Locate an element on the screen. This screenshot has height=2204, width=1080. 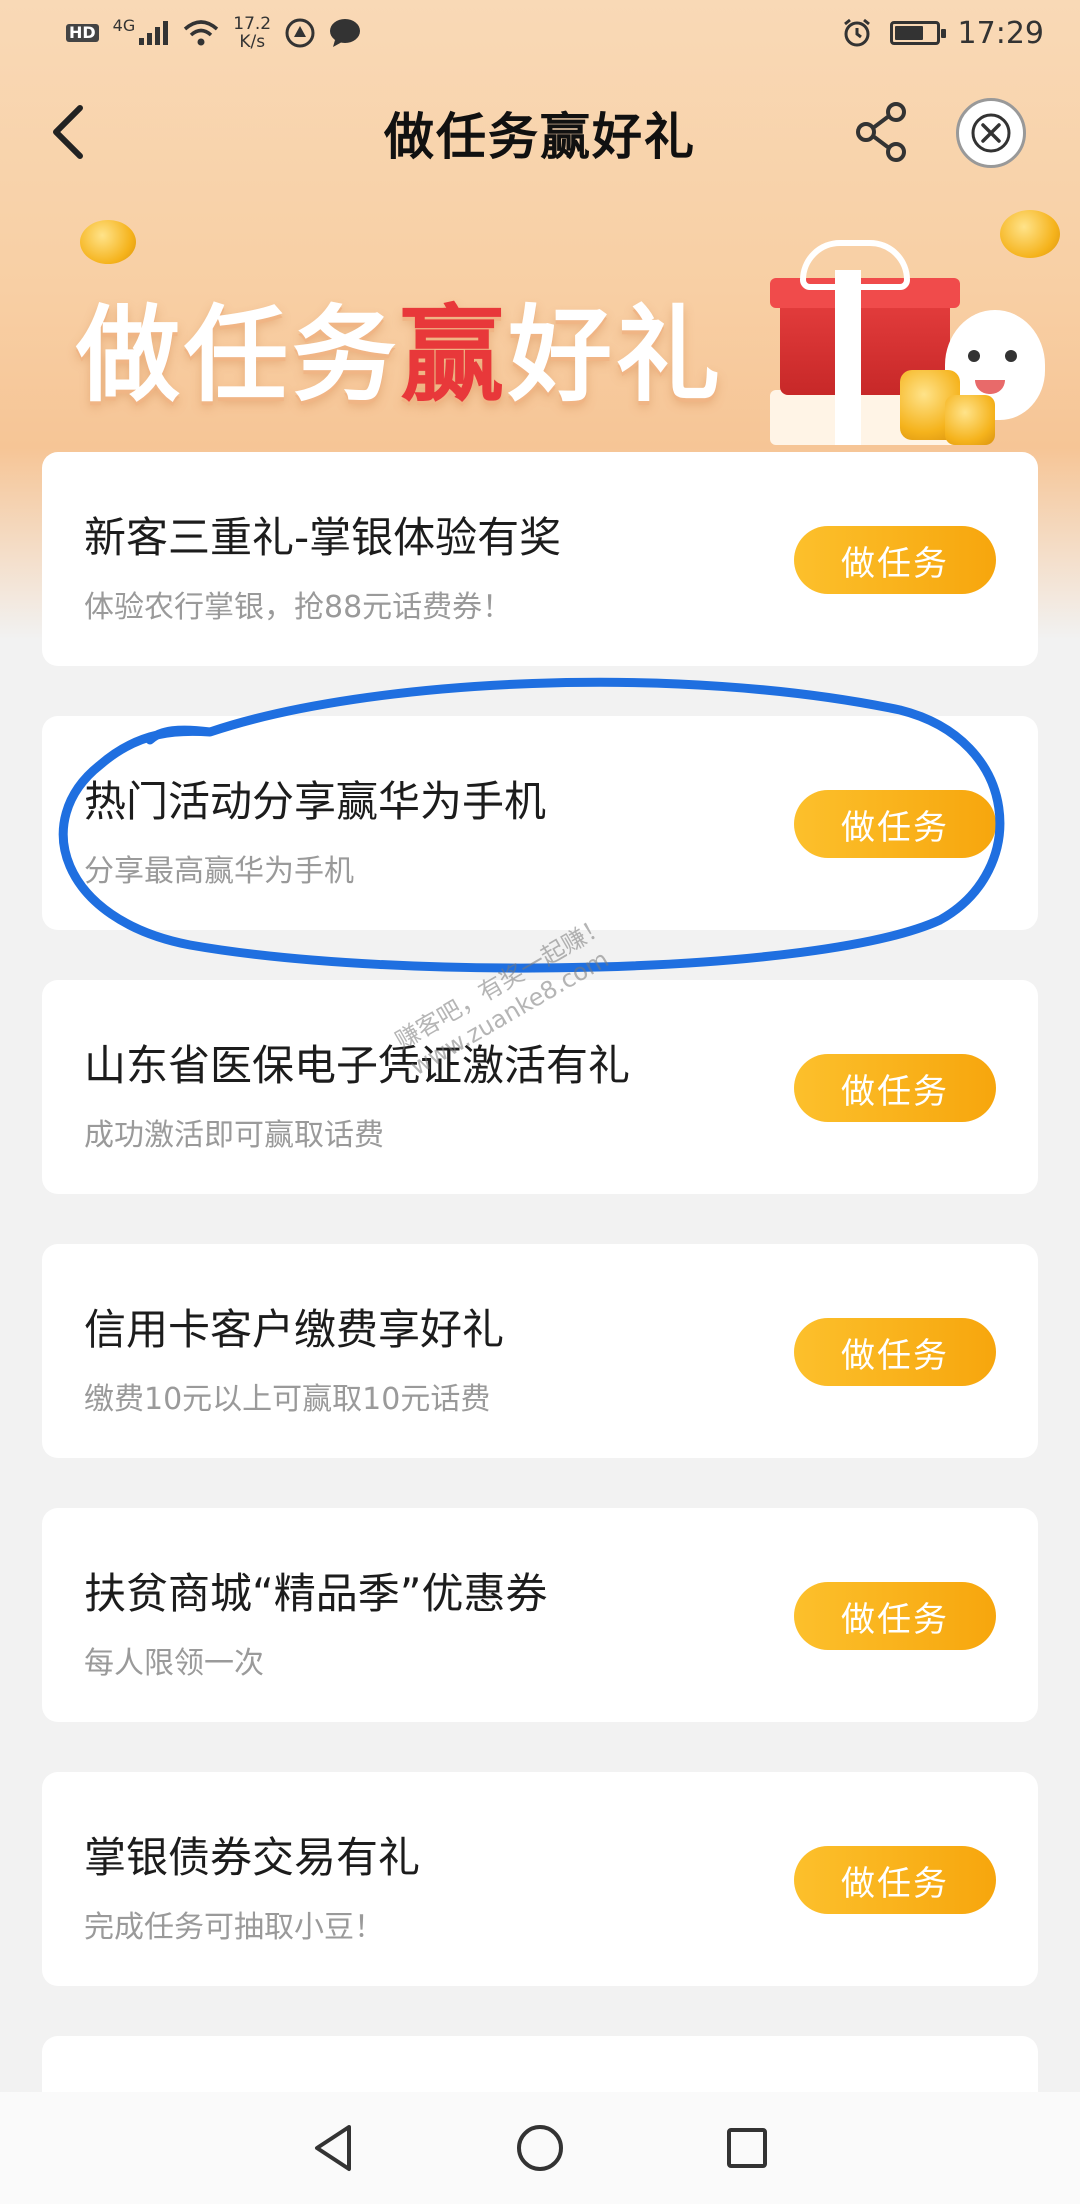
task-subtitle: 每人限领一次 is located at coordinates (174, 1663).